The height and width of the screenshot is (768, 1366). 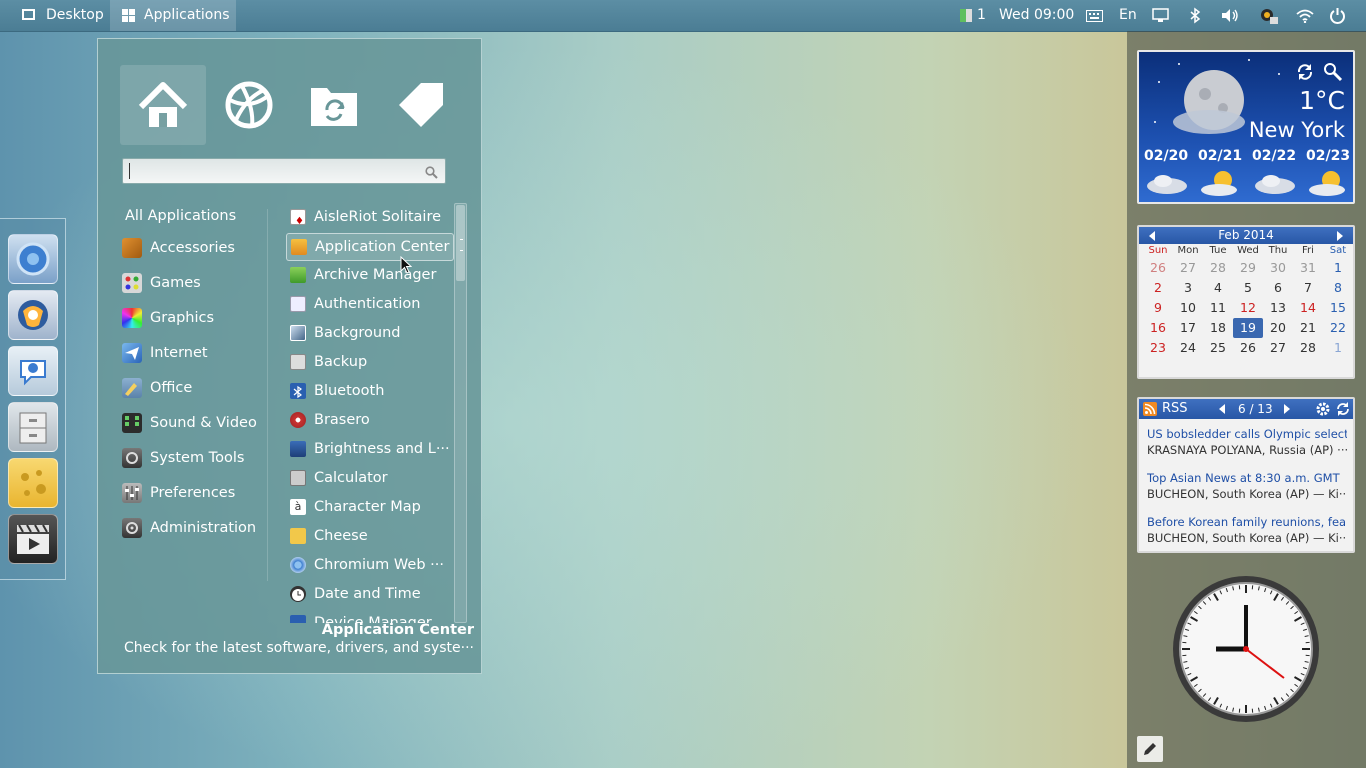 What do you see at coordinates (369, 594) in the screenshot?
I see `app-date-and-time: Date and Time` at bounding box center [369, 594].